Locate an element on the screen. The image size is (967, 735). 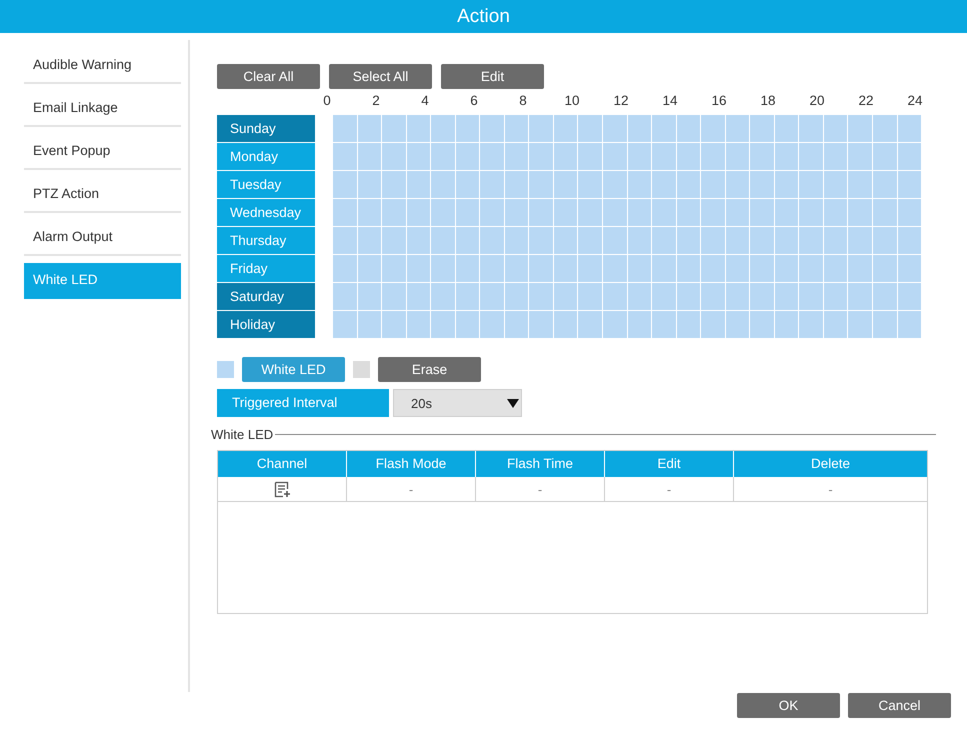
column-header: Flash Time is located at coordinates (540, 464).